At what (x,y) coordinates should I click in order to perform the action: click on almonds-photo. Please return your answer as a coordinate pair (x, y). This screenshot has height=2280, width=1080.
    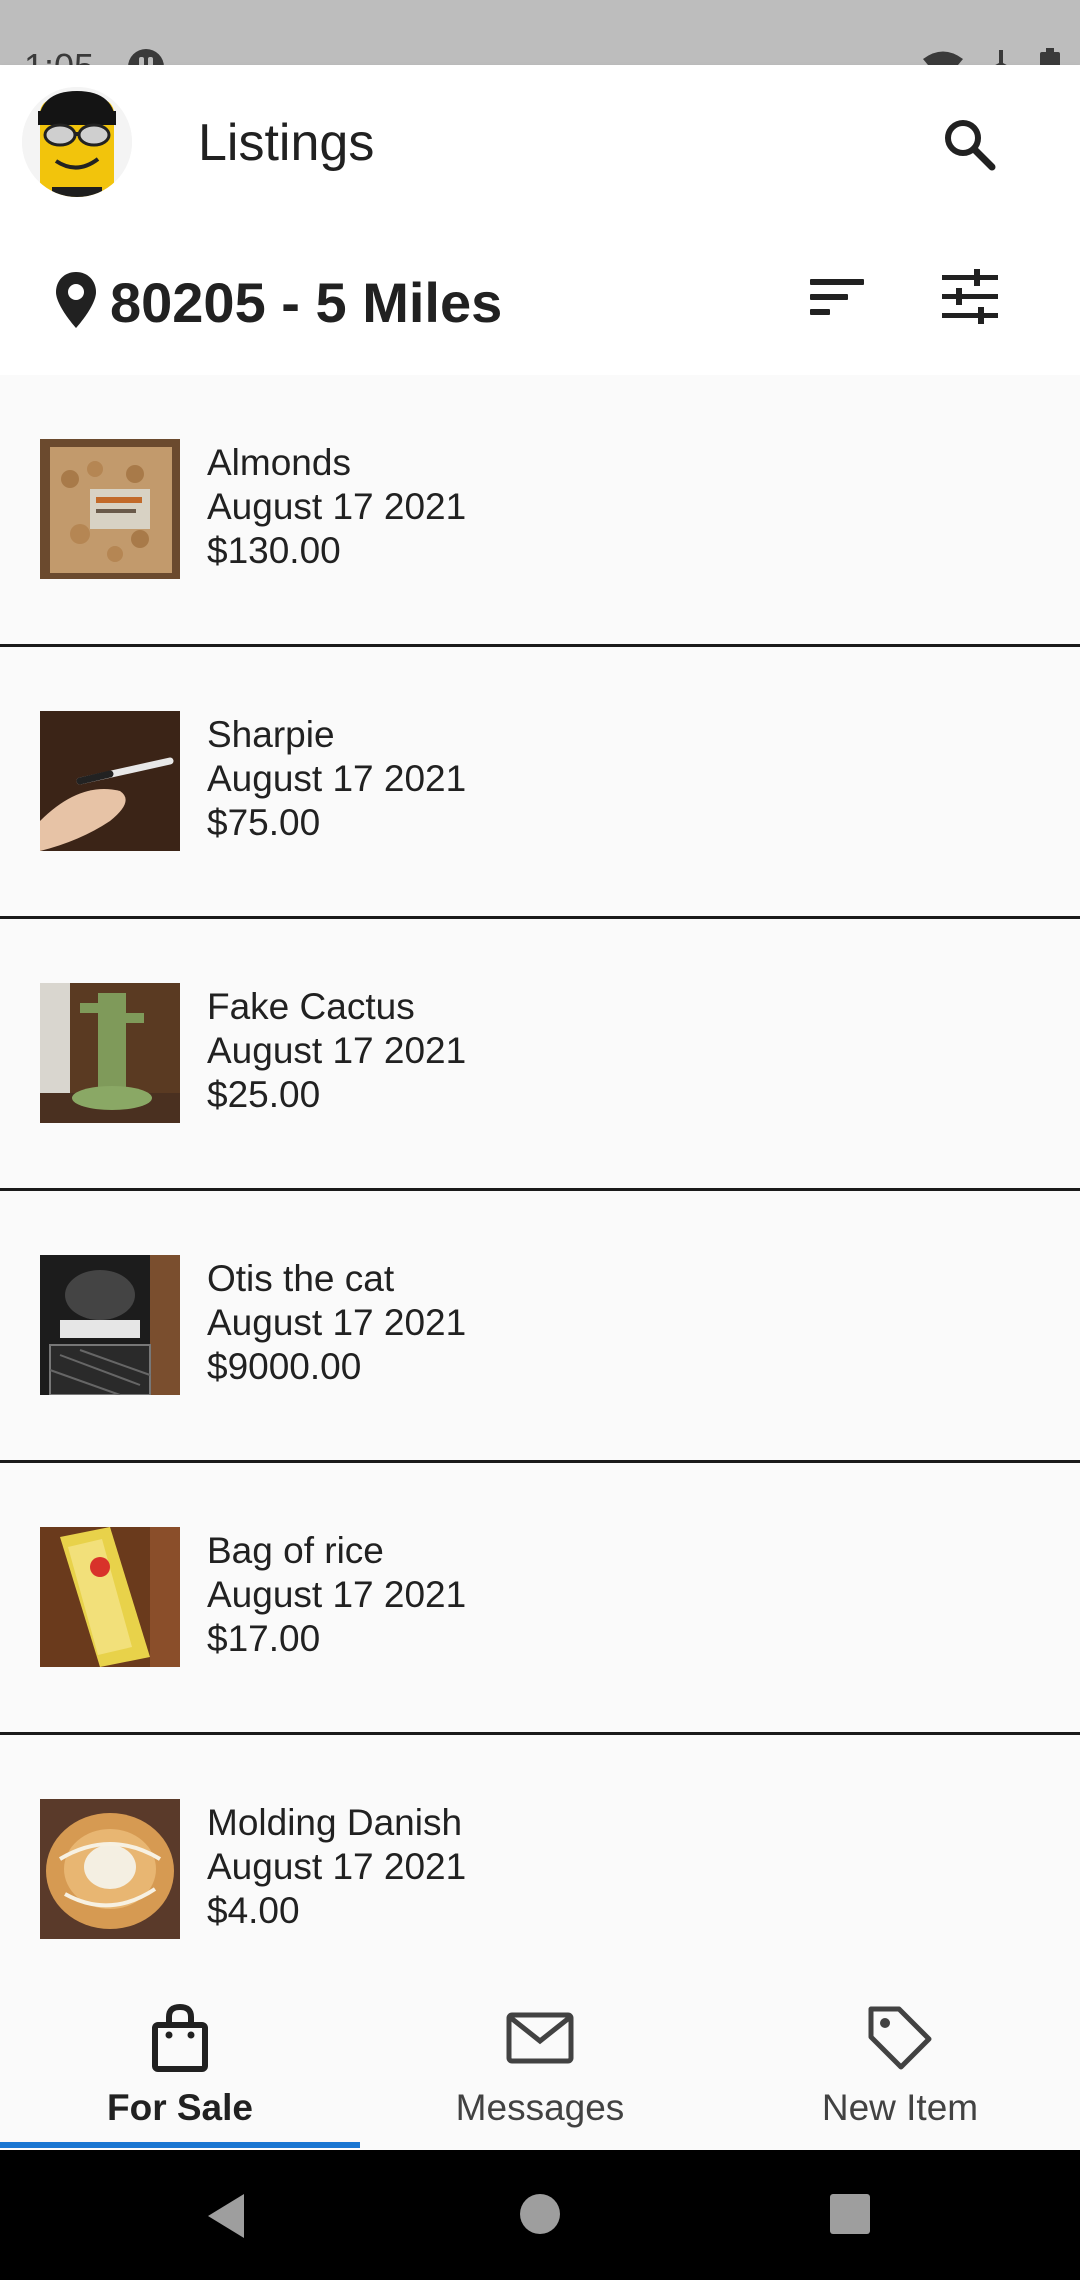
    Looking at the image, I should click on (110, 509).